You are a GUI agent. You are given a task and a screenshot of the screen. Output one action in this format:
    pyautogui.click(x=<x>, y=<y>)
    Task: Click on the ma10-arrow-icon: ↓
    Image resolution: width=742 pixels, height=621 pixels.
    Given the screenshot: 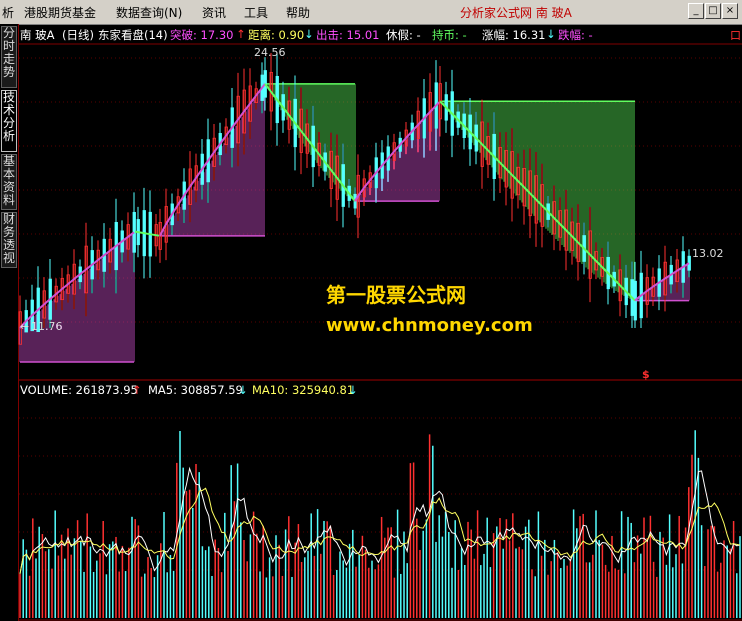 What is the action you would take?
    pyautogui.click(x=353, y=390)
    